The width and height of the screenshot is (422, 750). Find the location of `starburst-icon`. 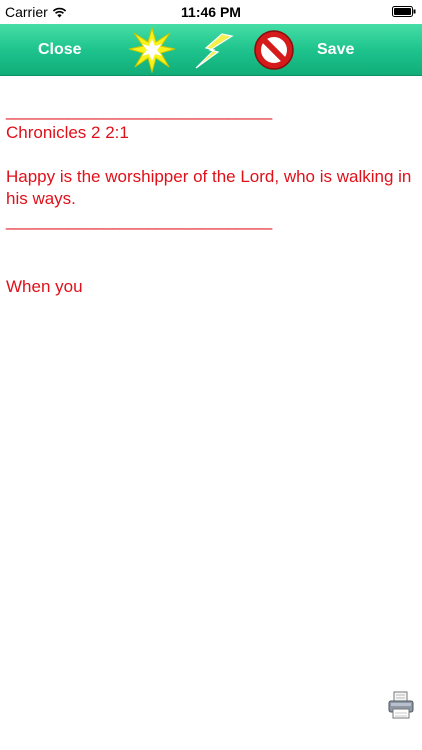

starburst-icon is located at coordinates (152, 50).